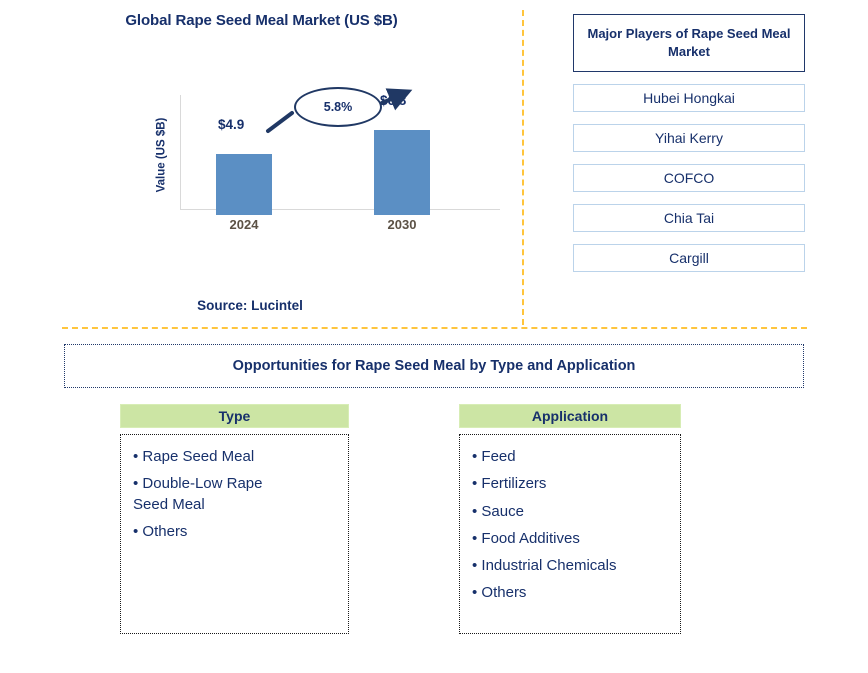  What do you see at coordinates (689, 218) in the screenshot?
I see `player-box: Chia Tai` at bounding box center [689, 218].